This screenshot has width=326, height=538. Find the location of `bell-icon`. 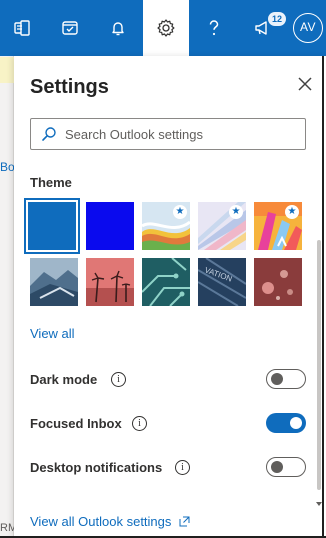

bell-icon is located at coordinates (118, 28).